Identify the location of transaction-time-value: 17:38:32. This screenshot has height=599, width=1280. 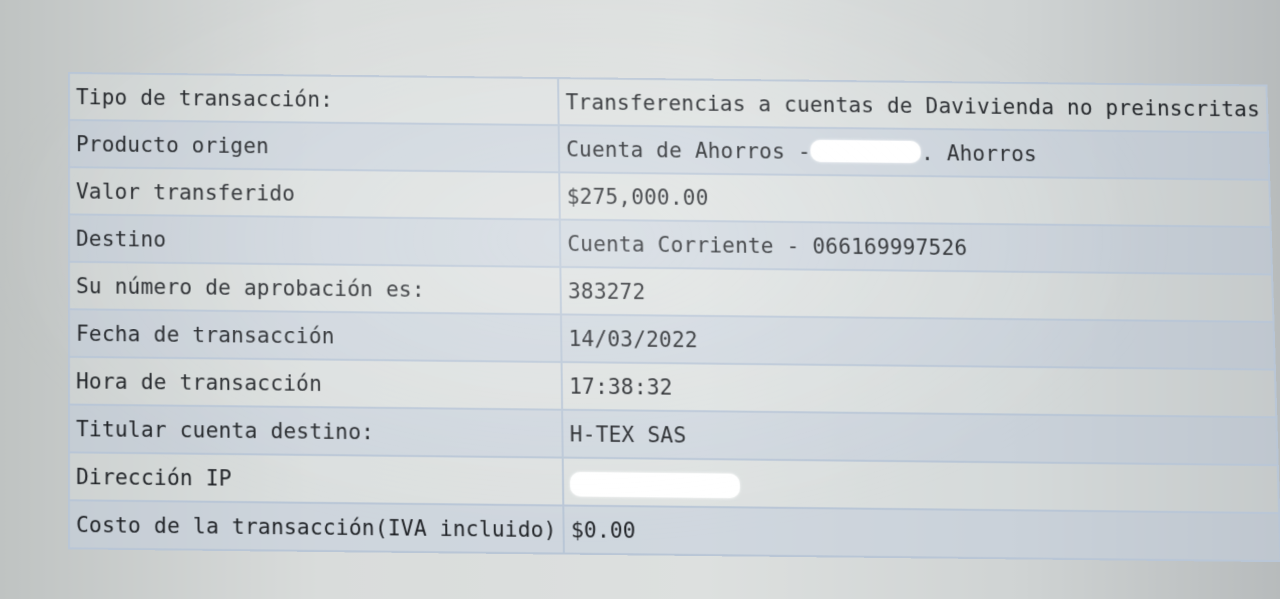
(919, 390).